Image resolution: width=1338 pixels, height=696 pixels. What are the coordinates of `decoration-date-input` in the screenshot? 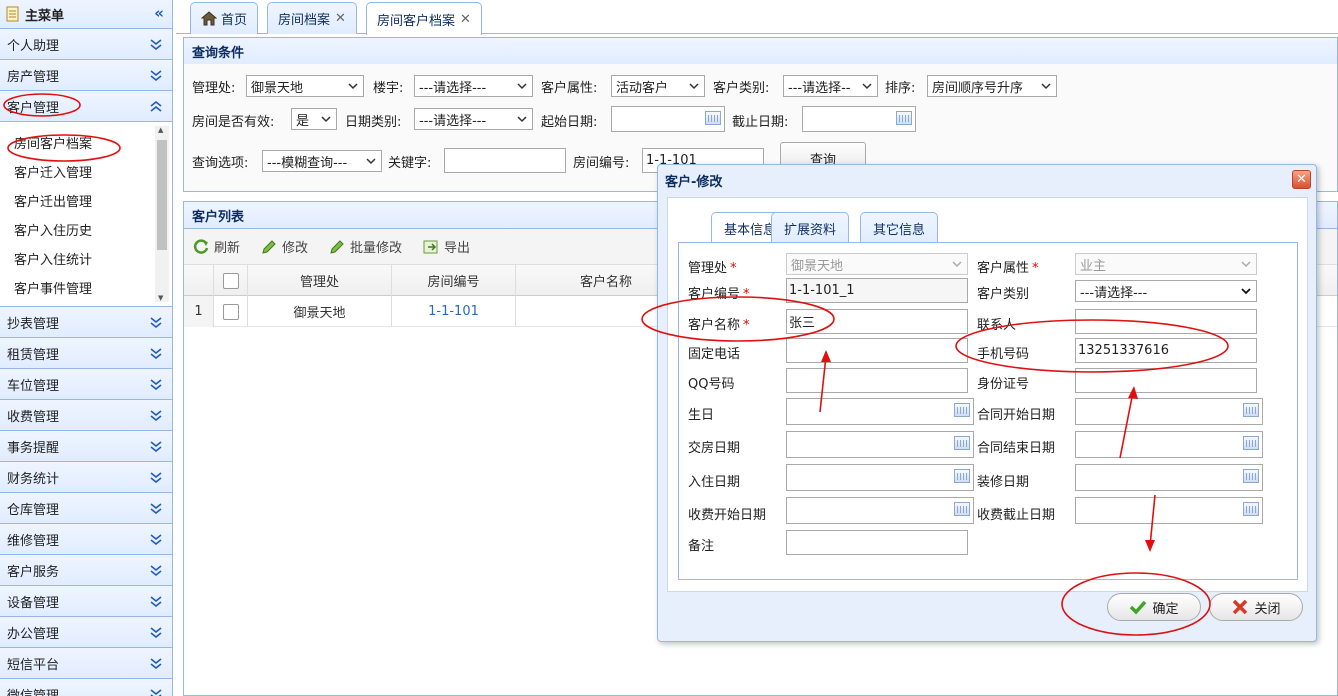 It's located at (1169, 477).